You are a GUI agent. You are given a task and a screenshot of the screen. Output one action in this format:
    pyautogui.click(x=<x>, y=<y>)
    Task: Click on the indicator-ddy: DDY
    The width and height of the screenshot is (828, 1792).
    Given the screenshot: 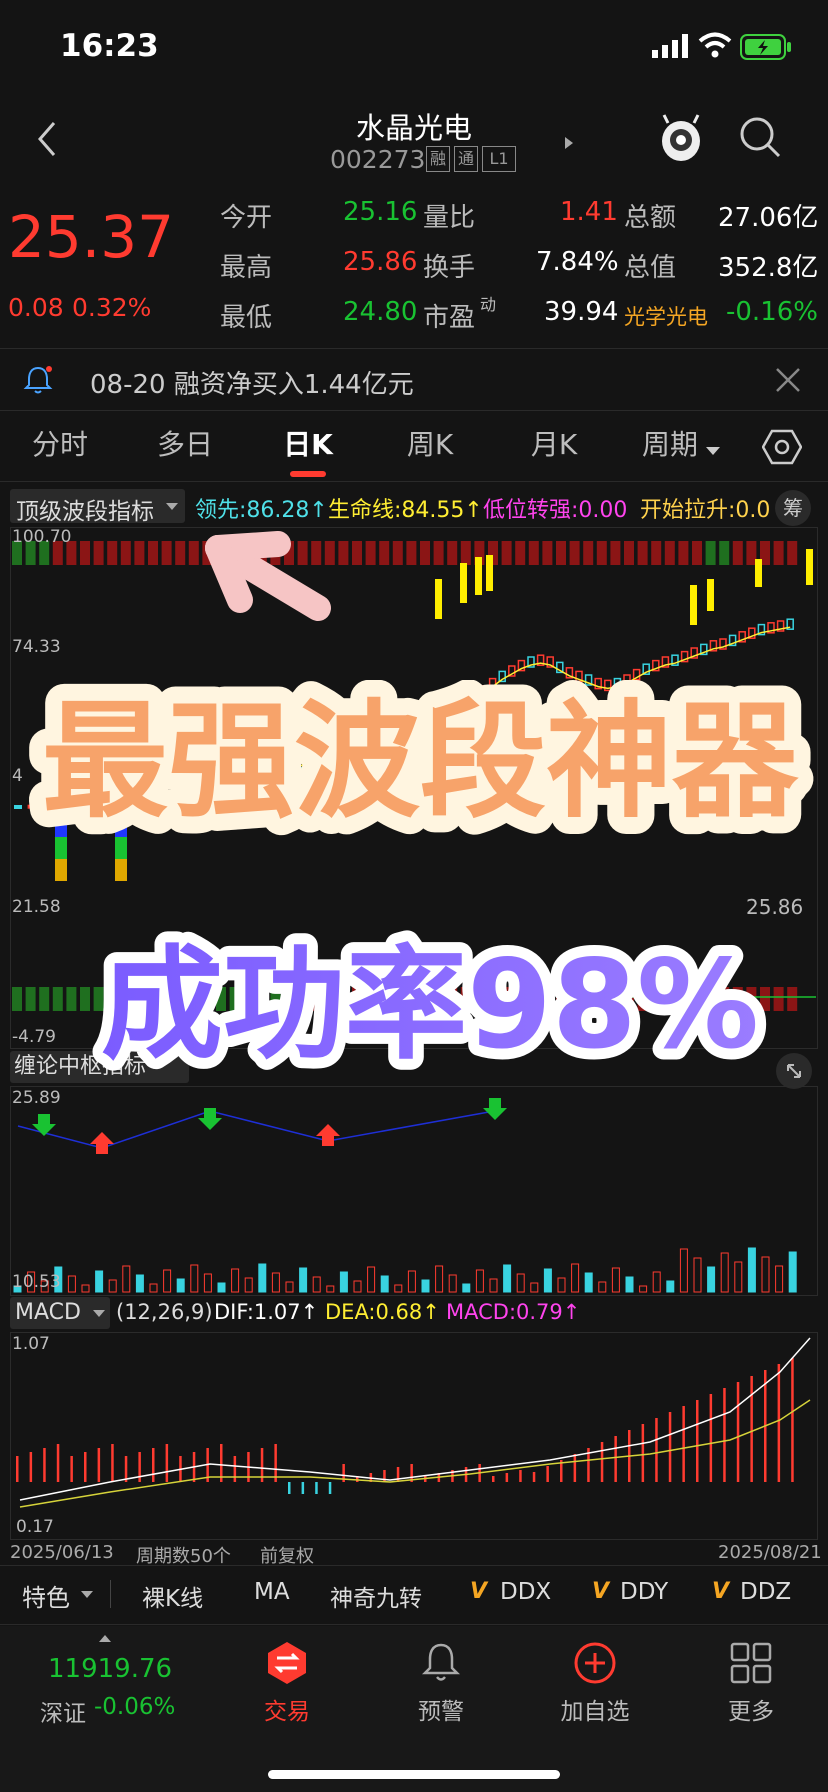 What is the action you would take?
    pyautogui.click(x=644, y=1592)
    